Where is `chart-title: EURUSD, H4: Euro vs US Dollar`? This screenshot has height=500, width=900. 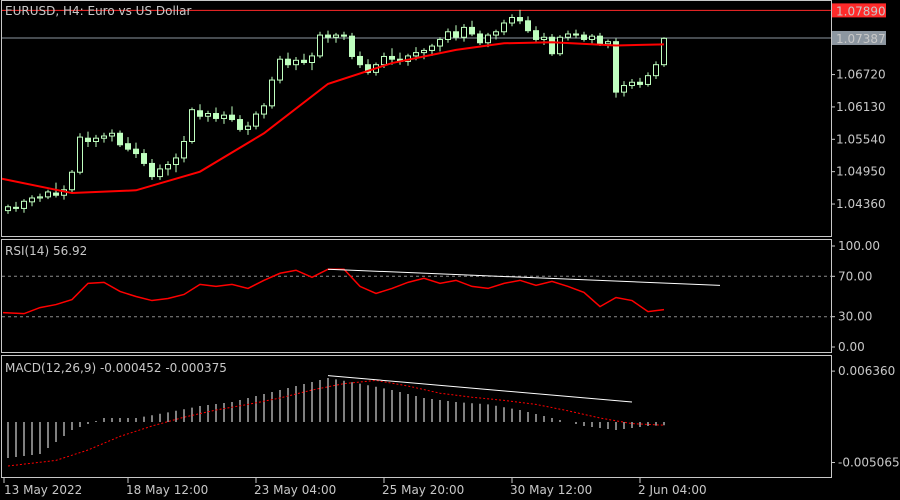
chart-title: EURUSD, H4: Euro vs US Dollar is located at coordinates (98, 11).